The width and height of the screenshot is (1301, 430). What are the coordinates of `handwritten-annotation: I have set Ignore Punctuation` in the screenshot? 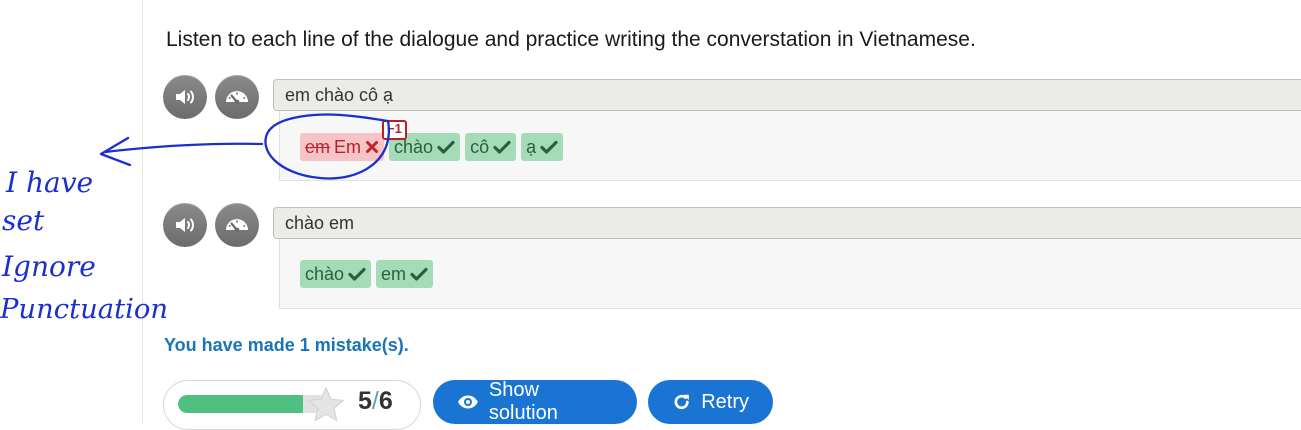 It's located at (195, 219).